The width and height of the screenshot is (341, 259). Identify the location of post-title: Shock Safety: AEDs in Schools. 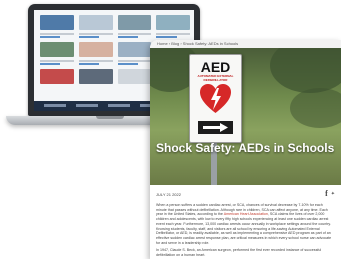
(245, 148).